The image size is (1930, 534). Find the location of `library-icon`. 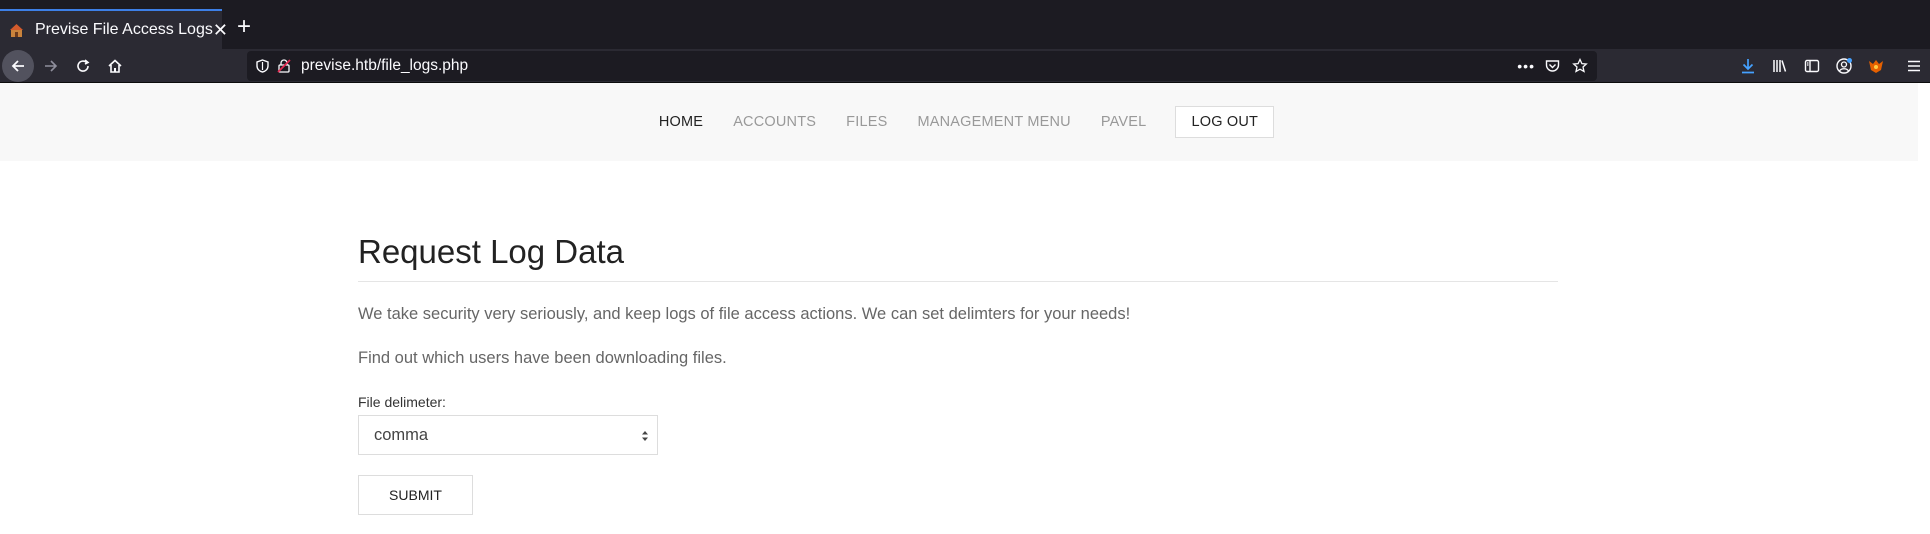

library-icon is located at coordinates (1780, 66).